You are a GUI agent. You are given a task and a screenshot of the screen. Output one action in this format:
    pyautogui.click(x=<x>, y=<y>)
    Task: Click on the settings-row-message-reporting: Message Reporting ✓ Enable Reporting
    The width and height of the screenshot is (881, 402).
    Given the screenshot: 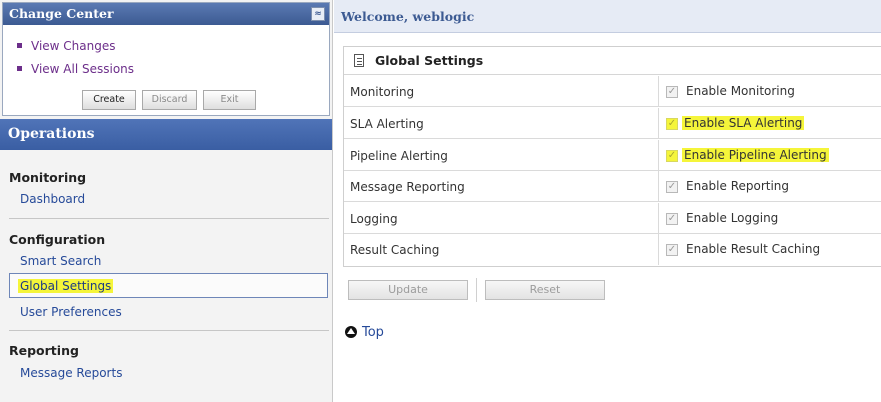 What is the action you would take?
    pyautogui.click(x=612, y=186)
    